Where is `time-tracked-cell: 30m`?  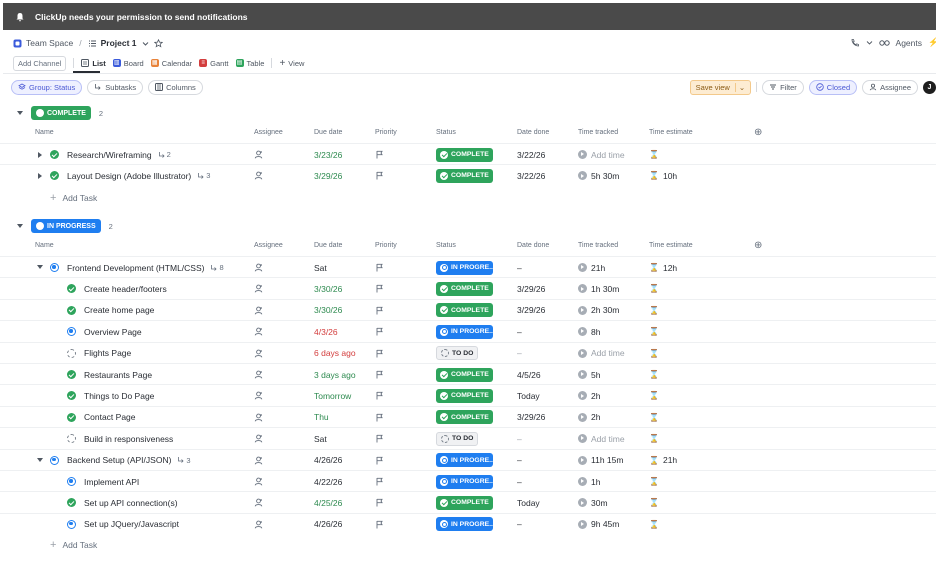
time-tracked-cell: 30m is located at coordinates (593, 502).